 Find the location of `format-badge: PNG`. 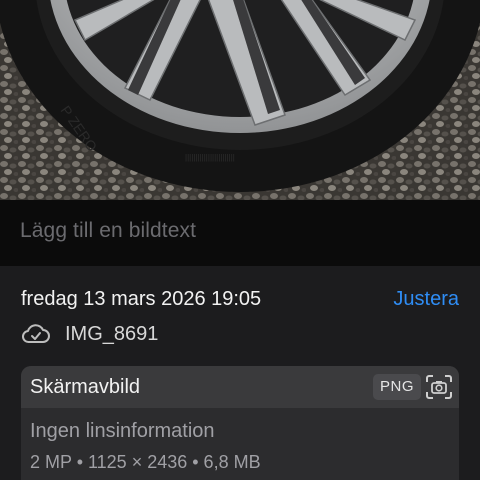

format-badge: PNG is located at coordinates (397, 387).